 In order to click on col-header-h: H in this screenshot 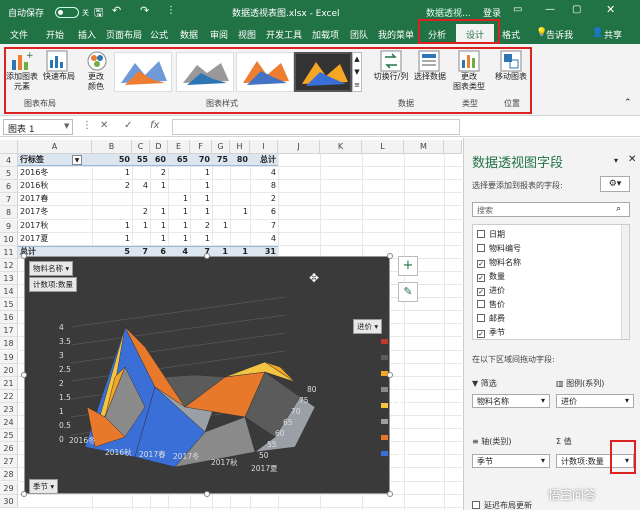, I will do `click(240, 147)`.